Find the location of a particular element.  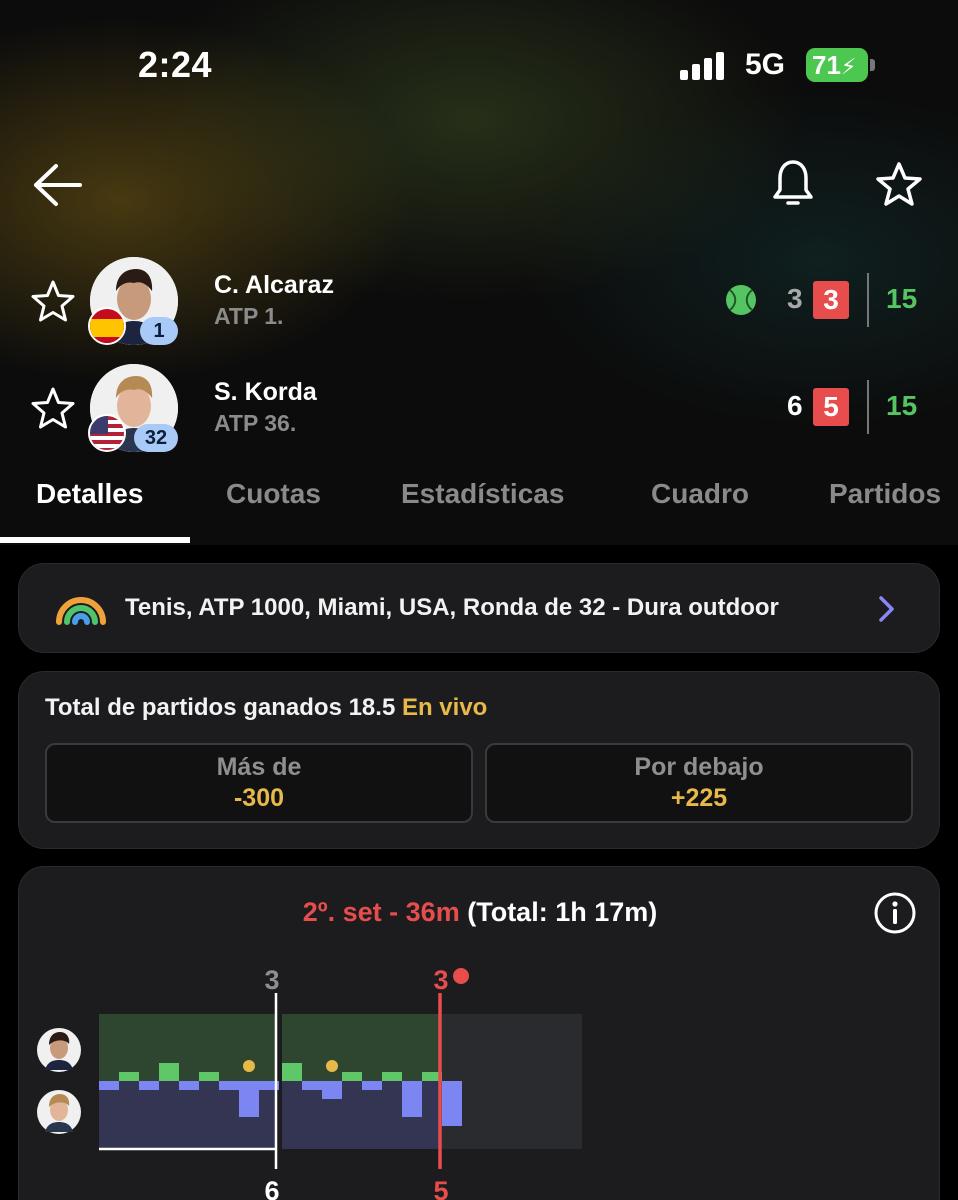

tab-detalles: Detalles is located at coordinates (89, 494).